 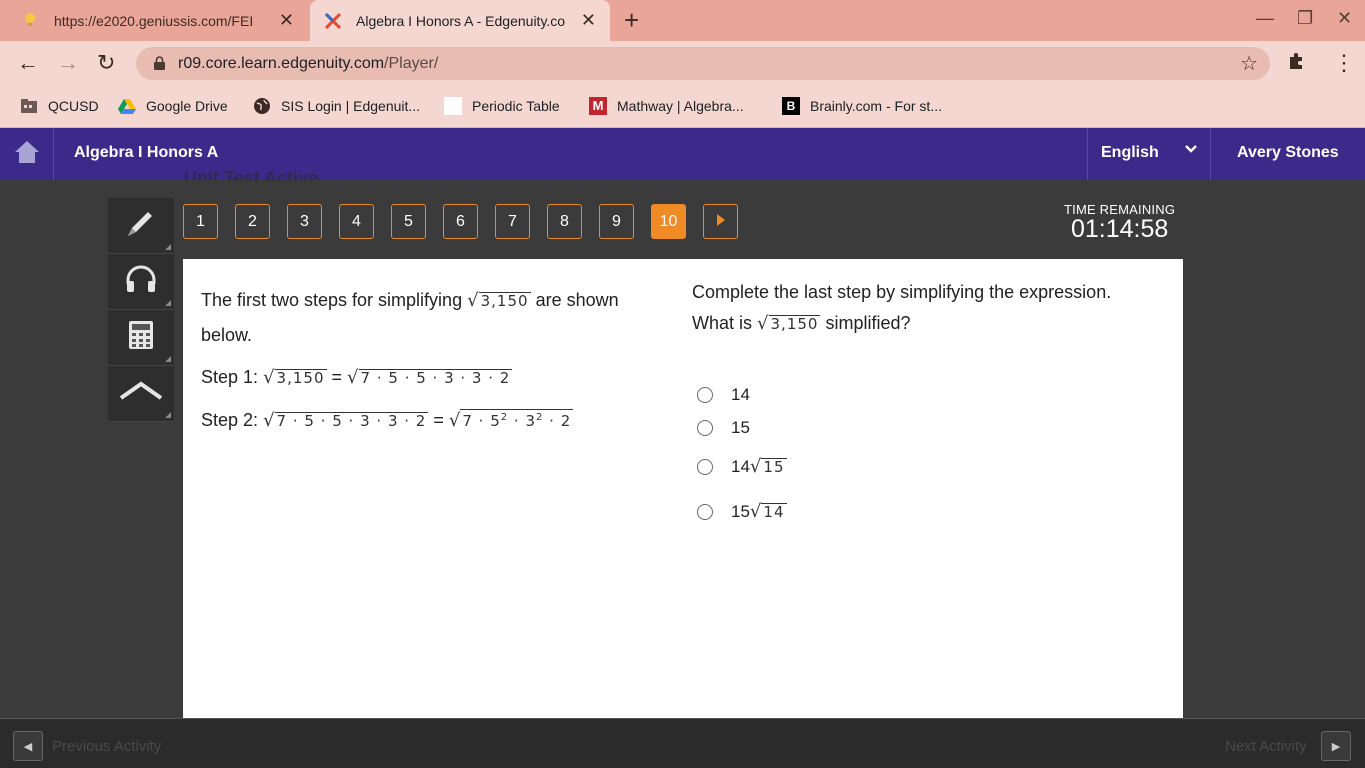 I want to click on question-7-button: 7, so click(x=512, y=221).